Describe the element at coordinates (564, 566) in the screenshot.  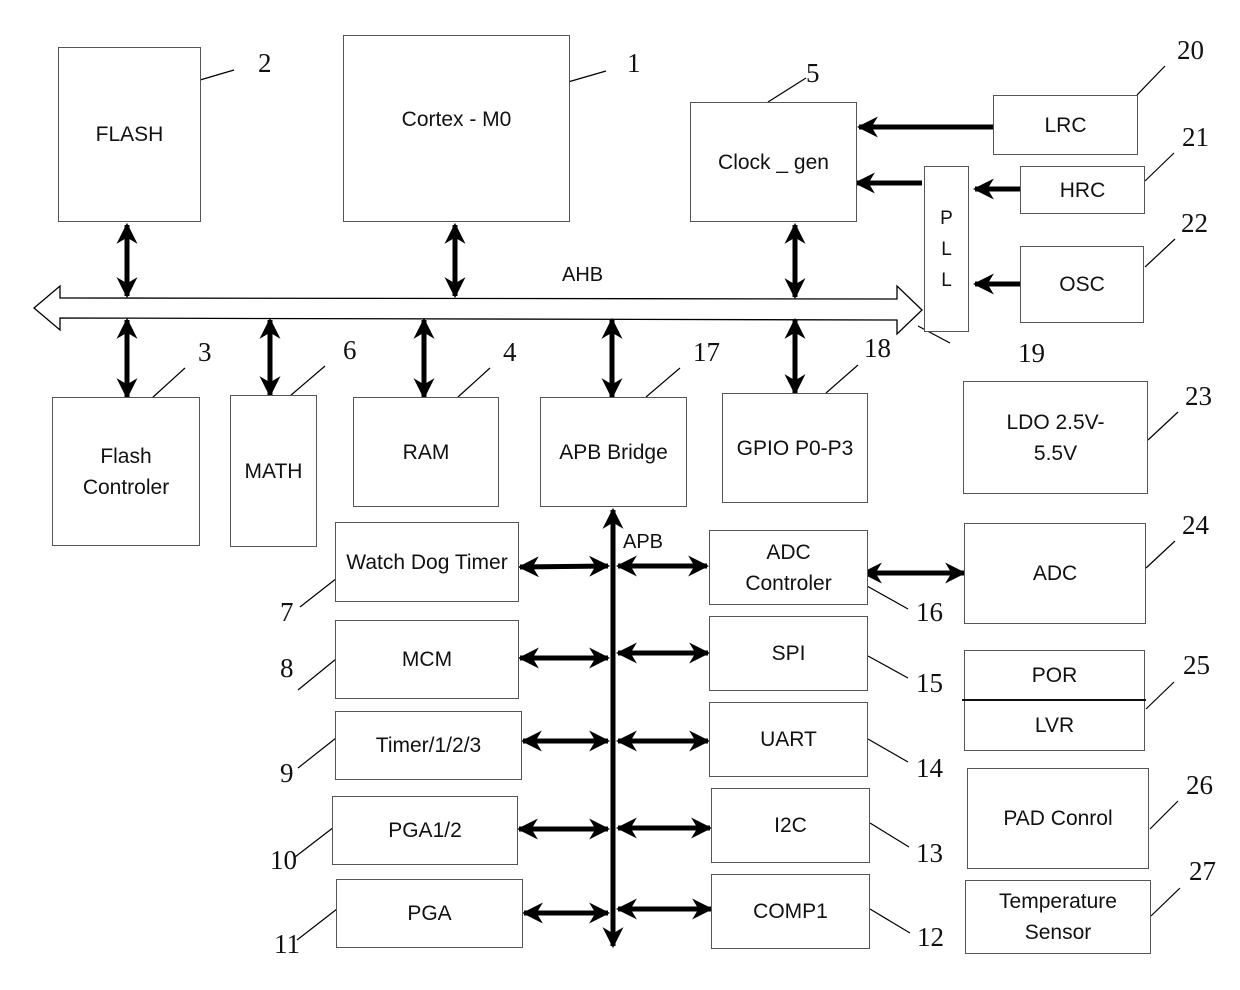
I see `wdt-apb-link` at that location.